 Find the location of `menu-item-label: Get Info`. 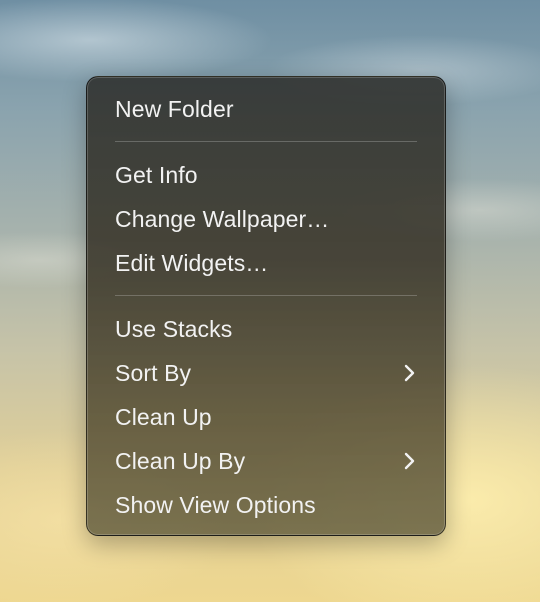

menu-item-label: Get Info is located at coordinates (156, 175).